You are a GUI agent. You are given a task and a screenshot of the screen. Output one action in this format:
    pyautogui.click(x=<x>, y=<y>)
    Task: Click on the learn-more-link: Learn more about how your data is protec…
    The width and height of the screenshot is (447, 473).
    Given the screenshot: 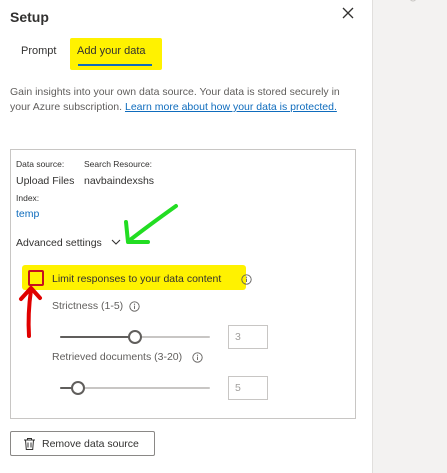 What is the action you would take?
    pyautogui.click(x=231, y=107)
    